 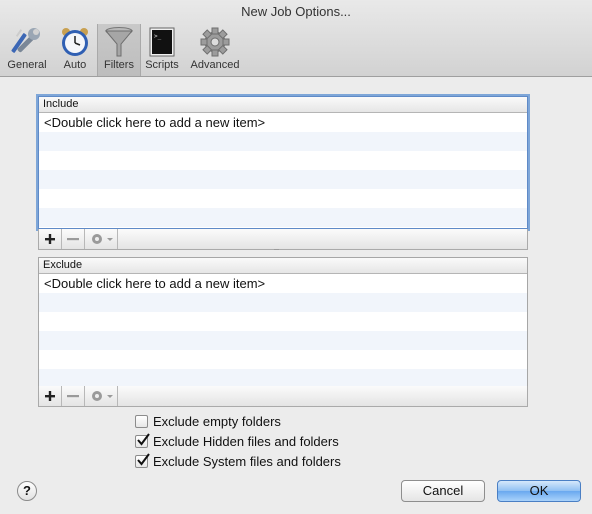 I want to click on toolbar-advanced-label: Advanced, so click(x=215, y=65).